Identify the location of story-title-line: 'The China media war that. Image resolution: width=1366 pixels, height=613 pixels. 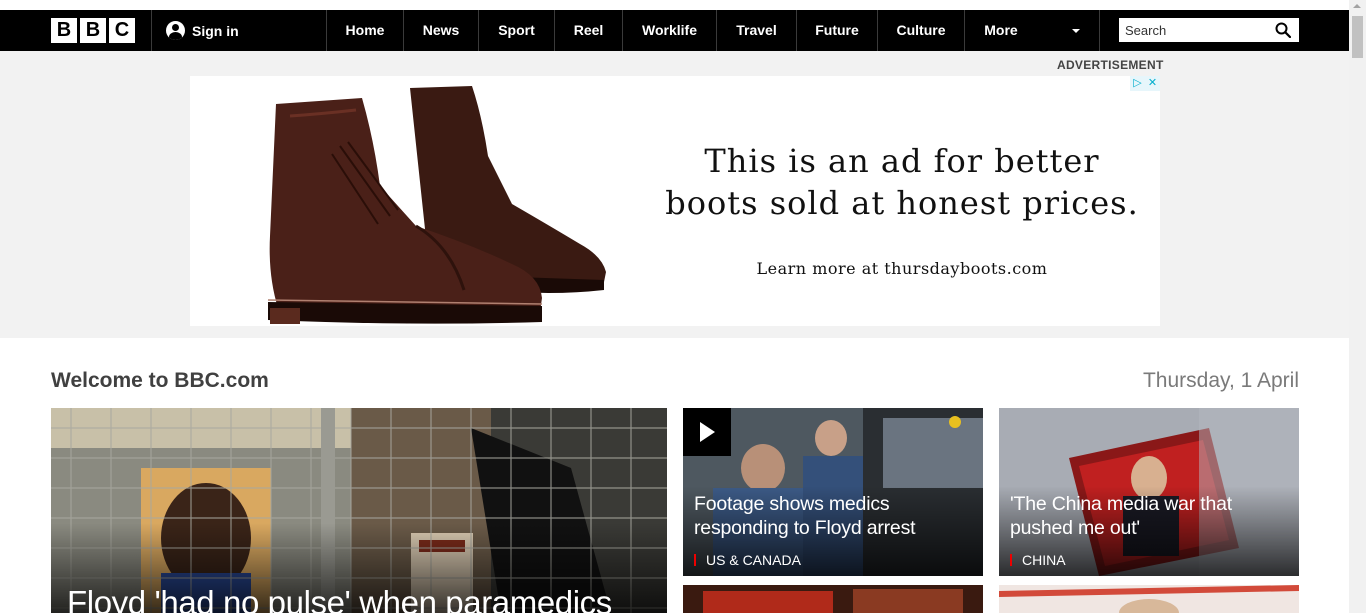
(1121, 504).